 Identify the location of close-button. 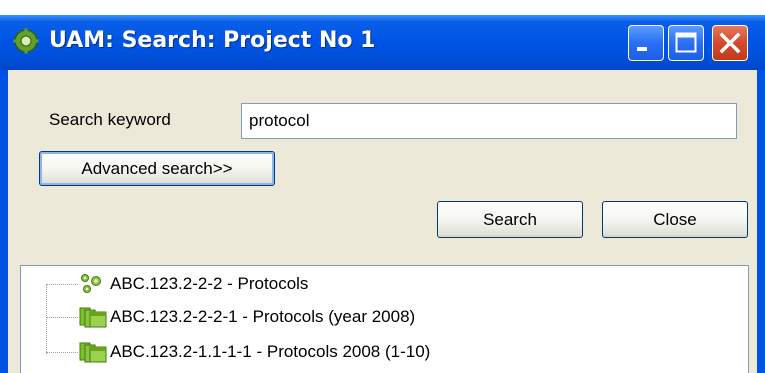
(730, 43).